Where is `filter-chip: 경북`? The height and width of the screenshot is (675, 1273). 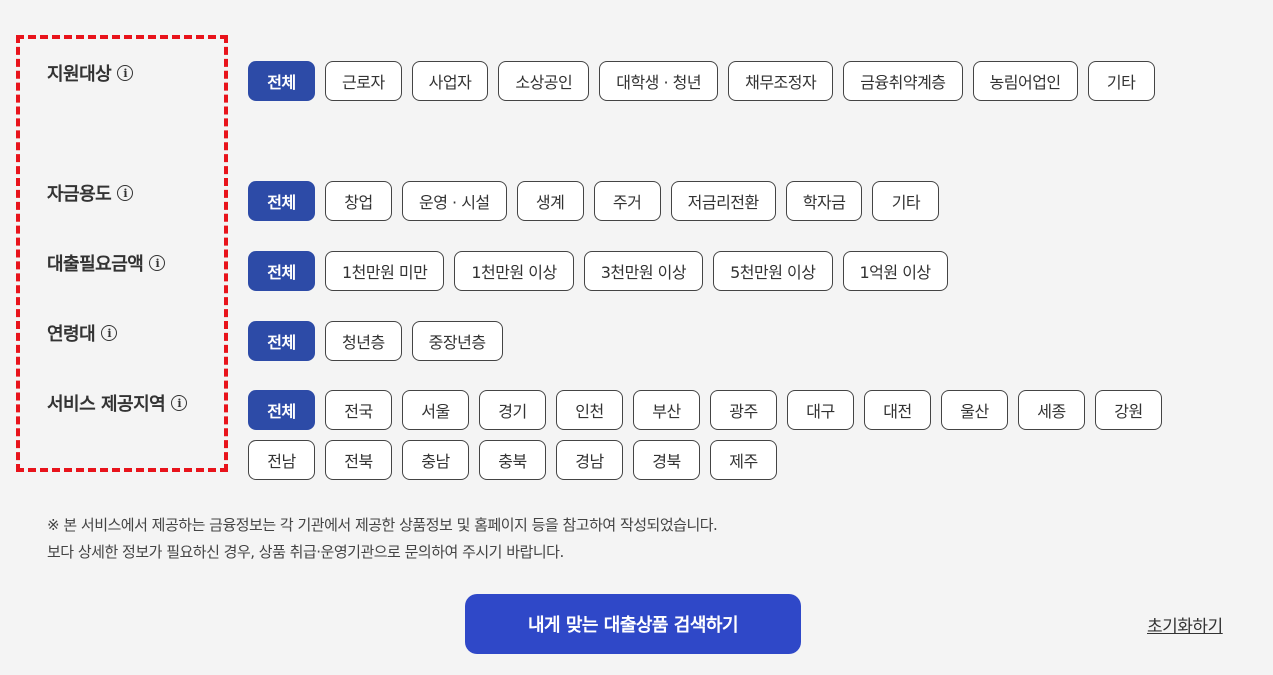
filter-chip: 경북 is located at coordinates (666, 460).